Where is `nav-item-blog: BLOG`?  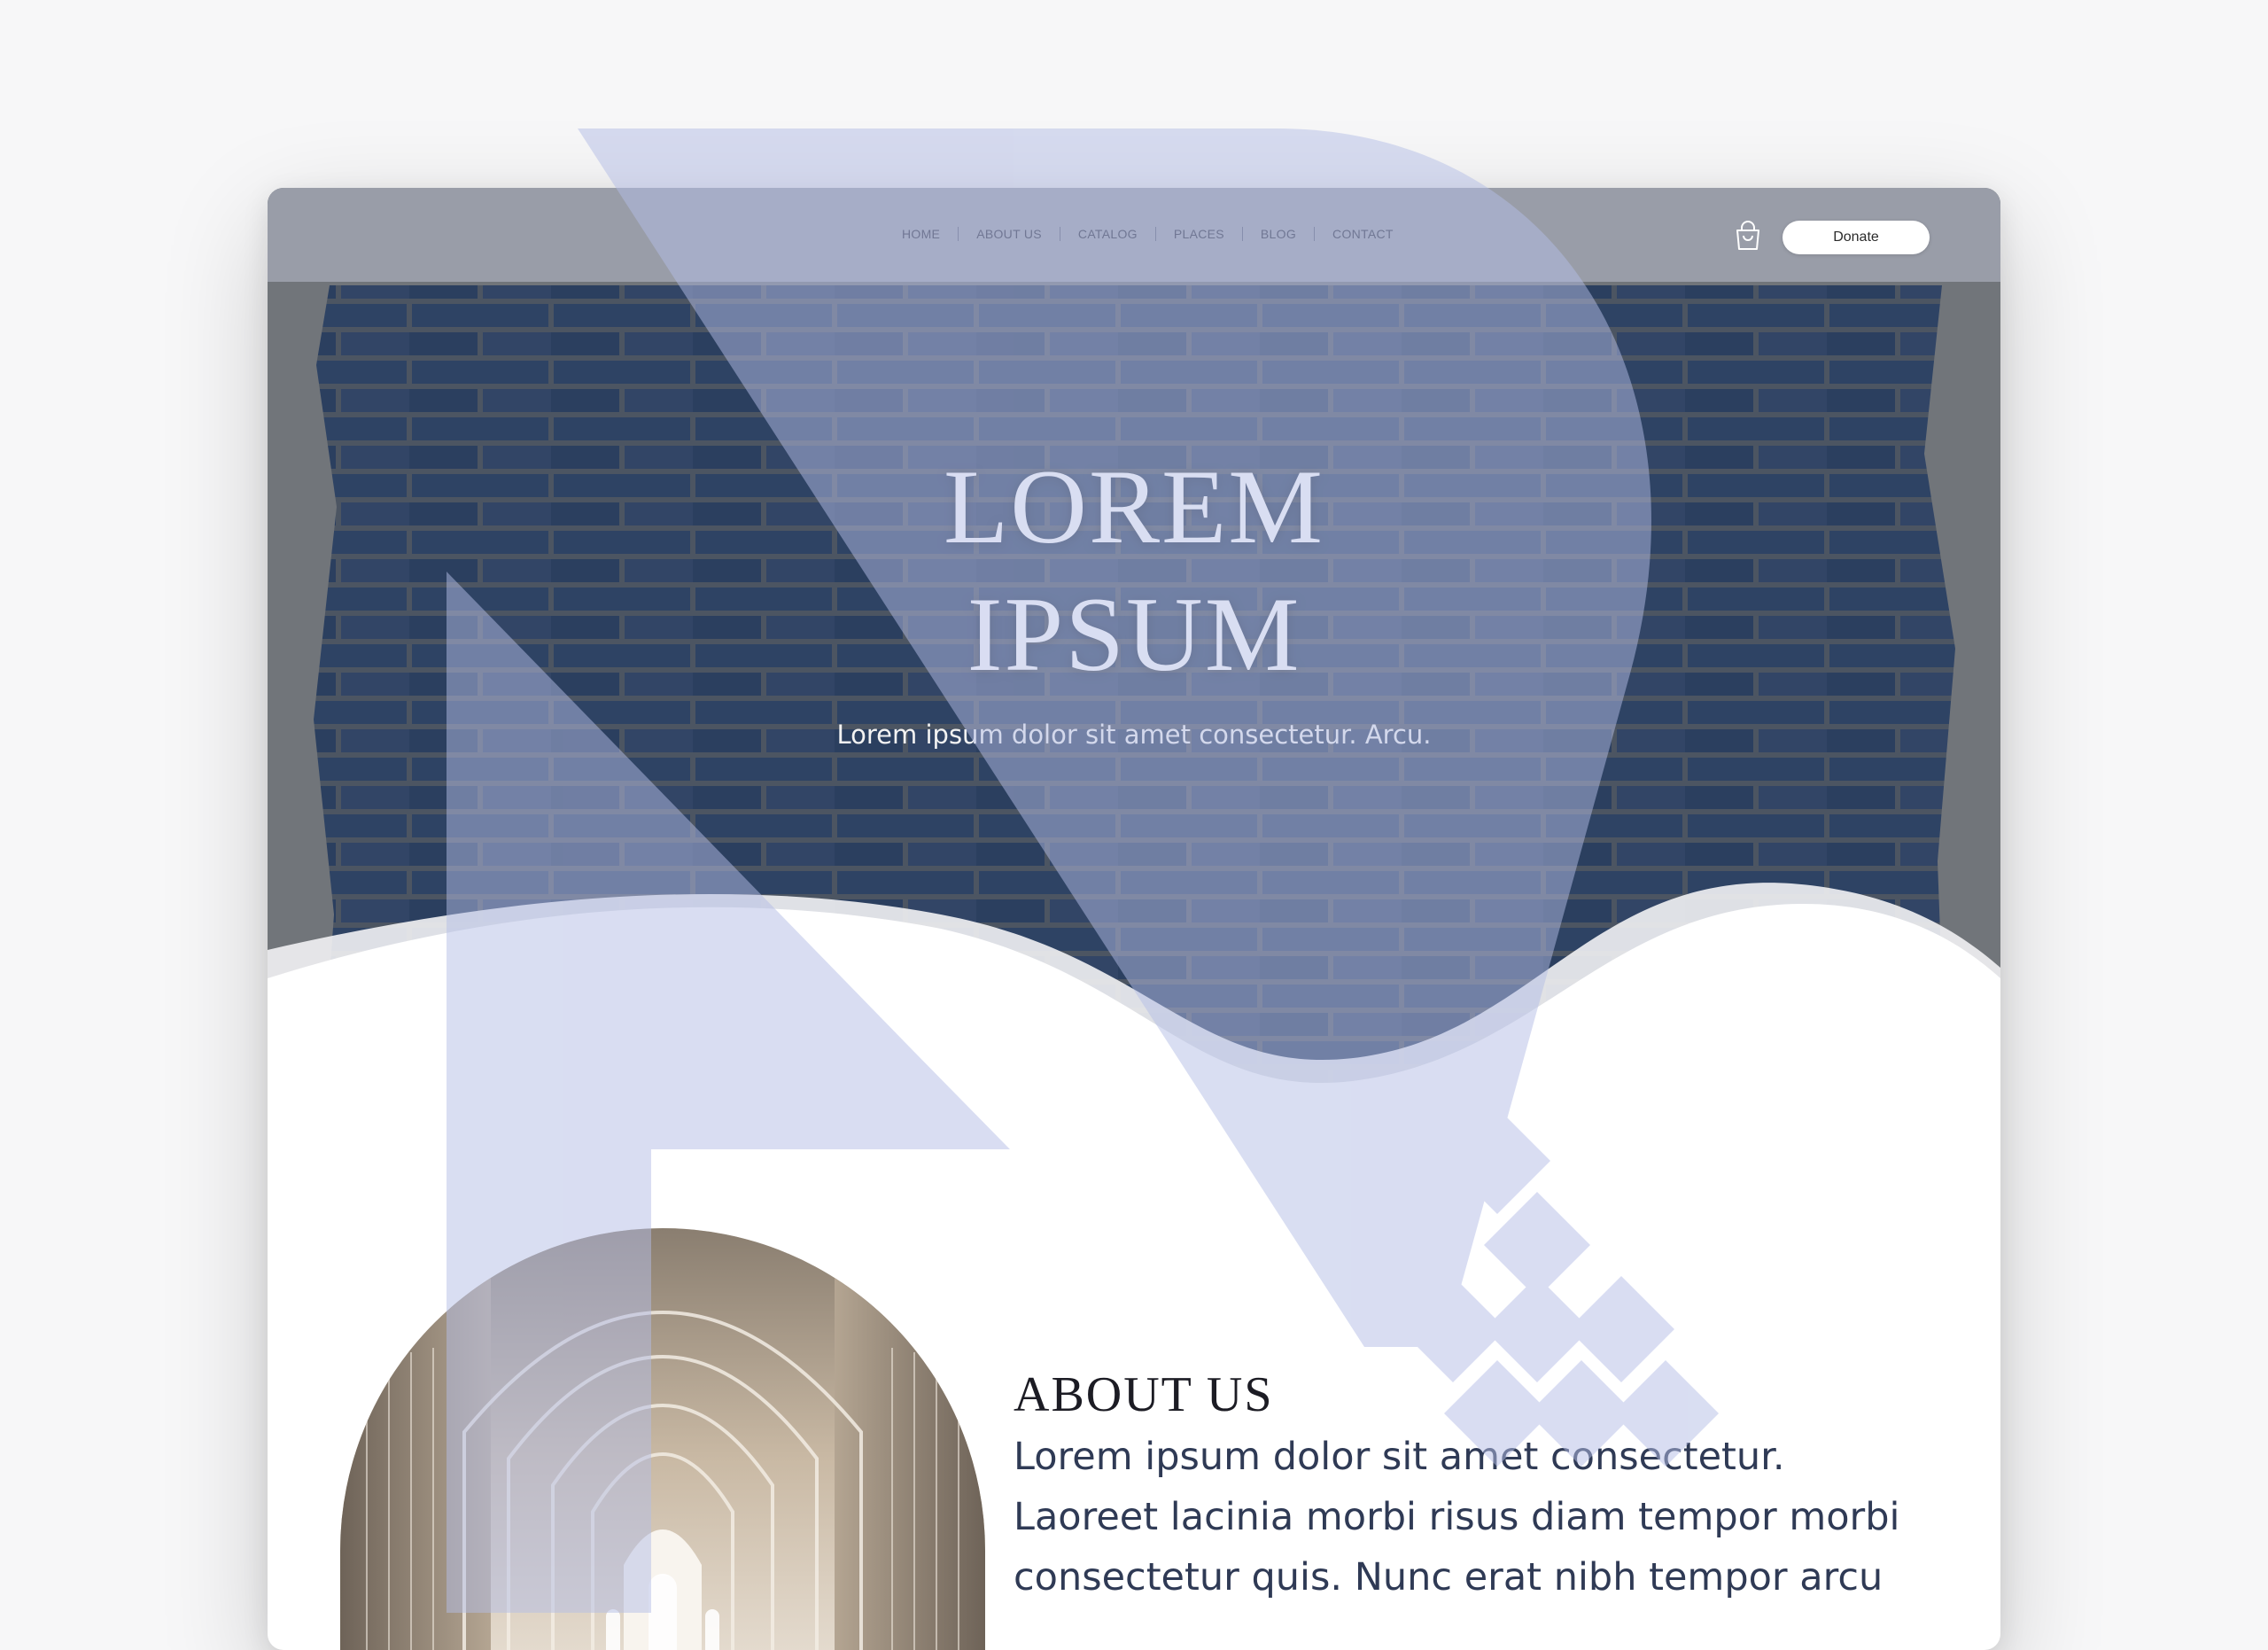
nav-item-blog: BLOG is located at coordinates (1278, 234).